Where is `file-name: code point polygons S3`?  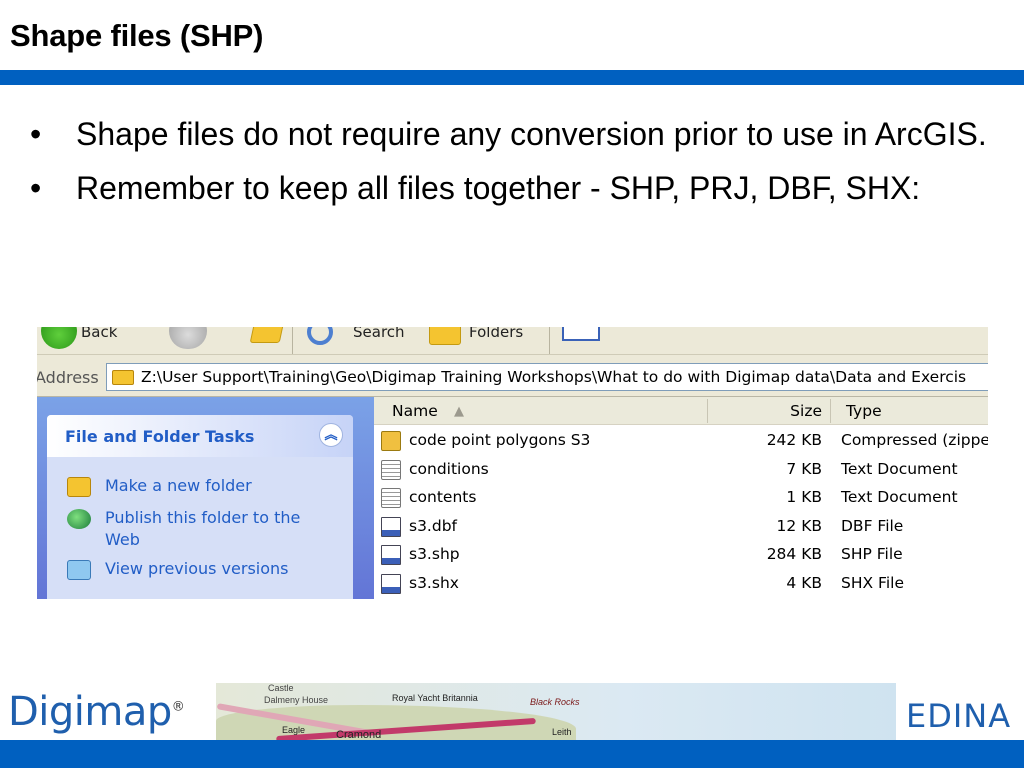
file-name: code point polygons S3 is located at coordinates (499, 440).